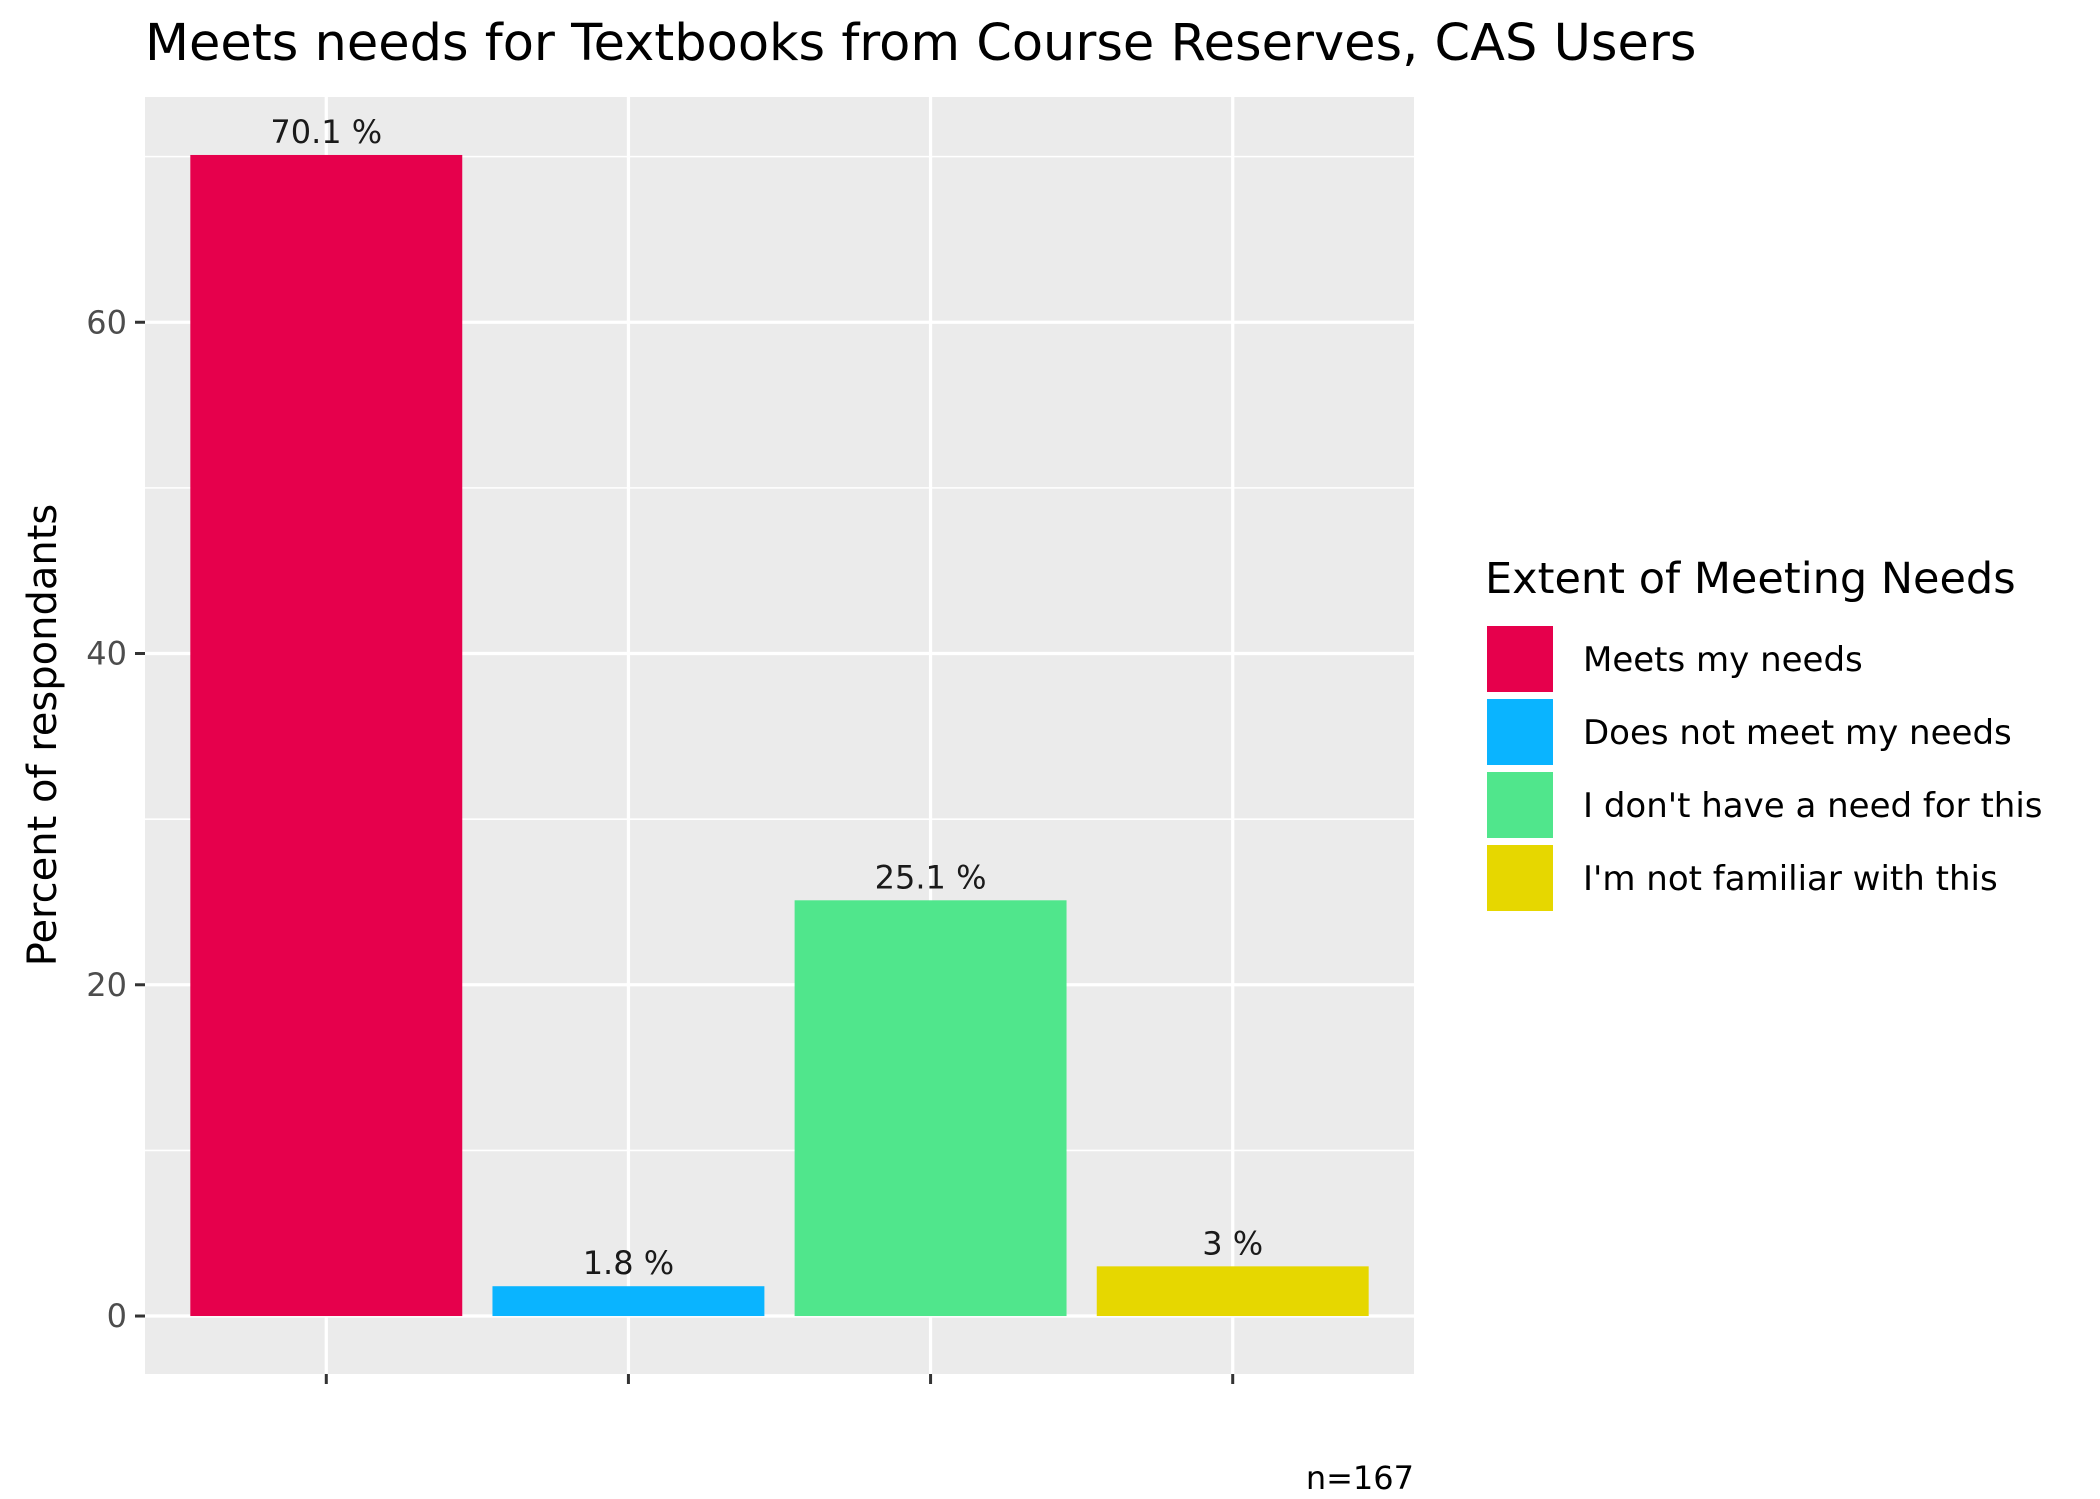  I want to click on legend-title: Extent of Meeting Needs, so click(1750, 579).